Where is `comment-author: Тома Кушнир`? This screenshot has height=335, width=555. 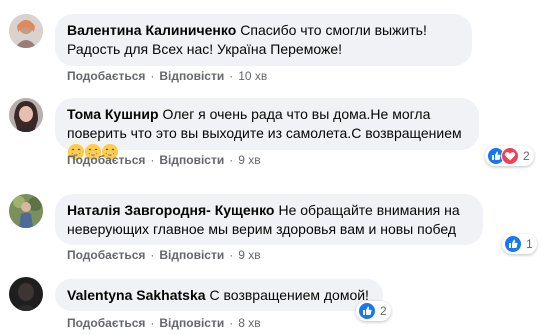 comment-author: Тома Кушнир is located at coordinates (113, 114).